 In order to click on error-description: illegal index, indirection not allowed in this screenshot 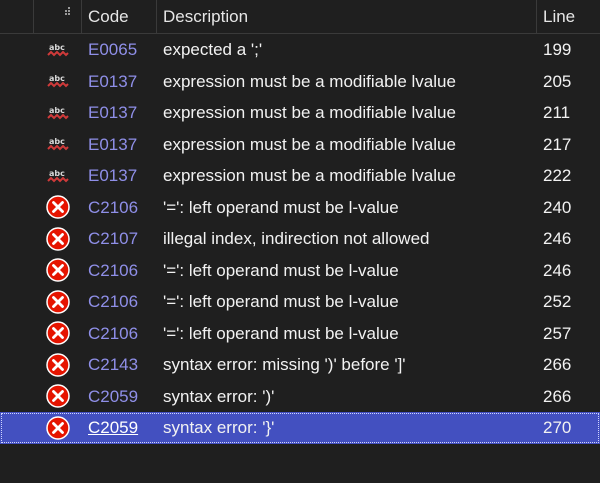, I will do `click(296, 238)`.